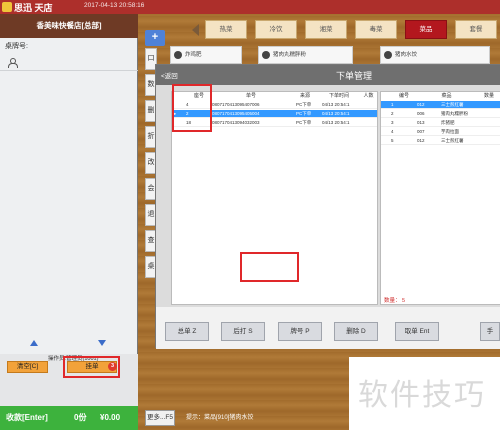 Image resolution: width=500 pixels, height=430 pixels. I want to click on category-tab: 菜品, so click(426, 29).